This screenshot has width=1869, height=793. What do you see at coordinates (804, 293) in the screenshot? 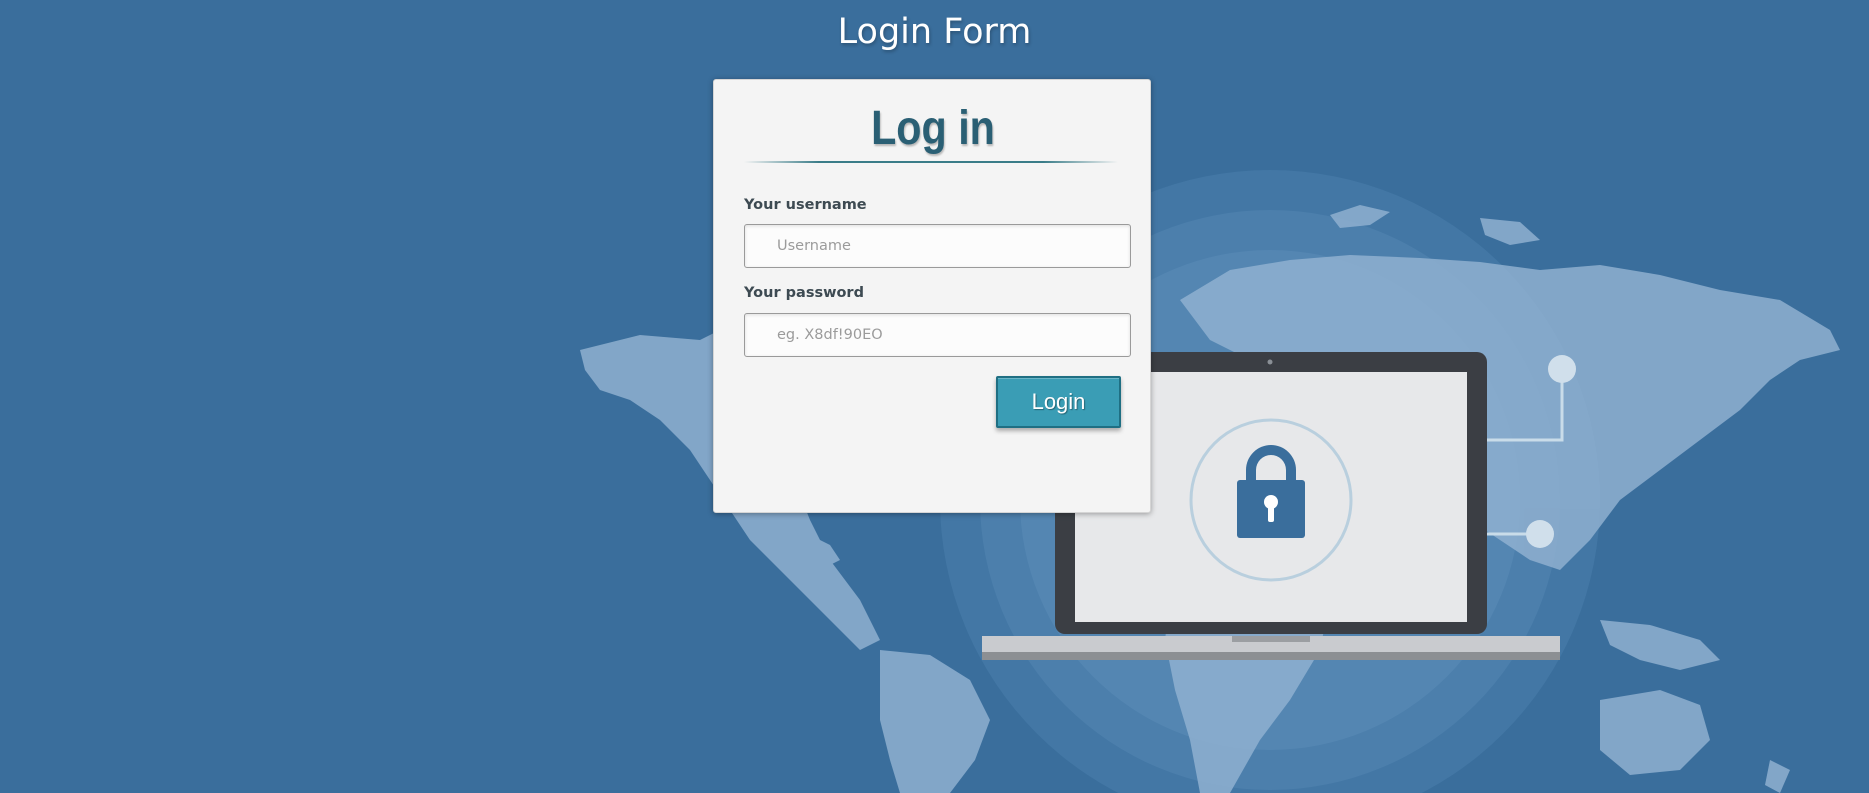
I see `password-label: Your password` at bounding box center [804, 293].